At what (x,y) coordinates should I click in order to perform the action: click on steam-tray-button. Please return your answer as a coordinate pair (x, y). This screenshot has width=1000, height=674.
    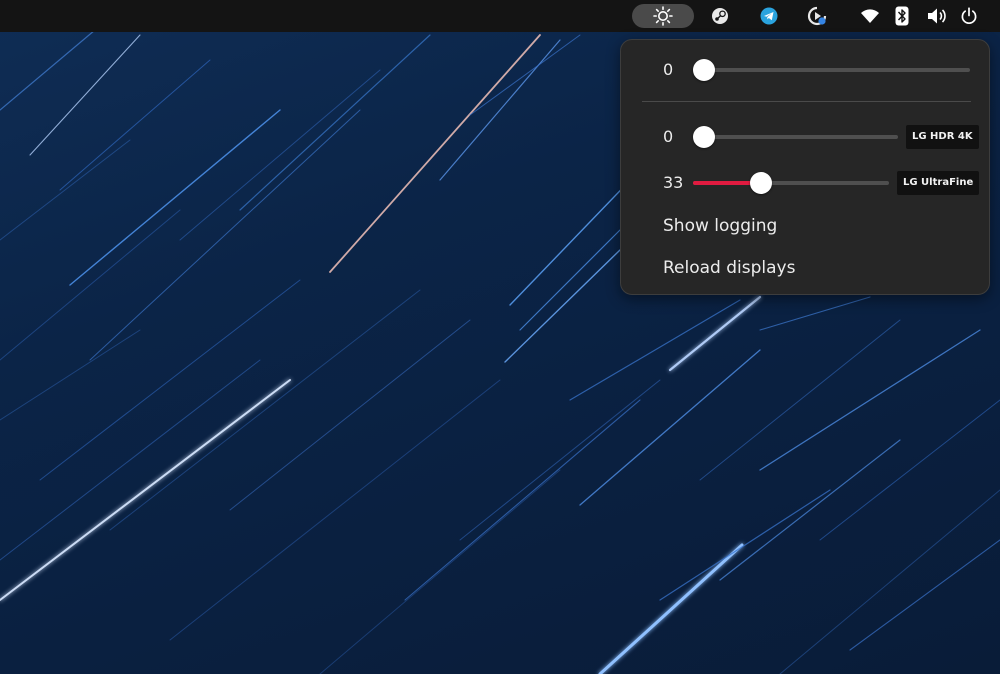
    Looking at the image, I should click on (720, 16).